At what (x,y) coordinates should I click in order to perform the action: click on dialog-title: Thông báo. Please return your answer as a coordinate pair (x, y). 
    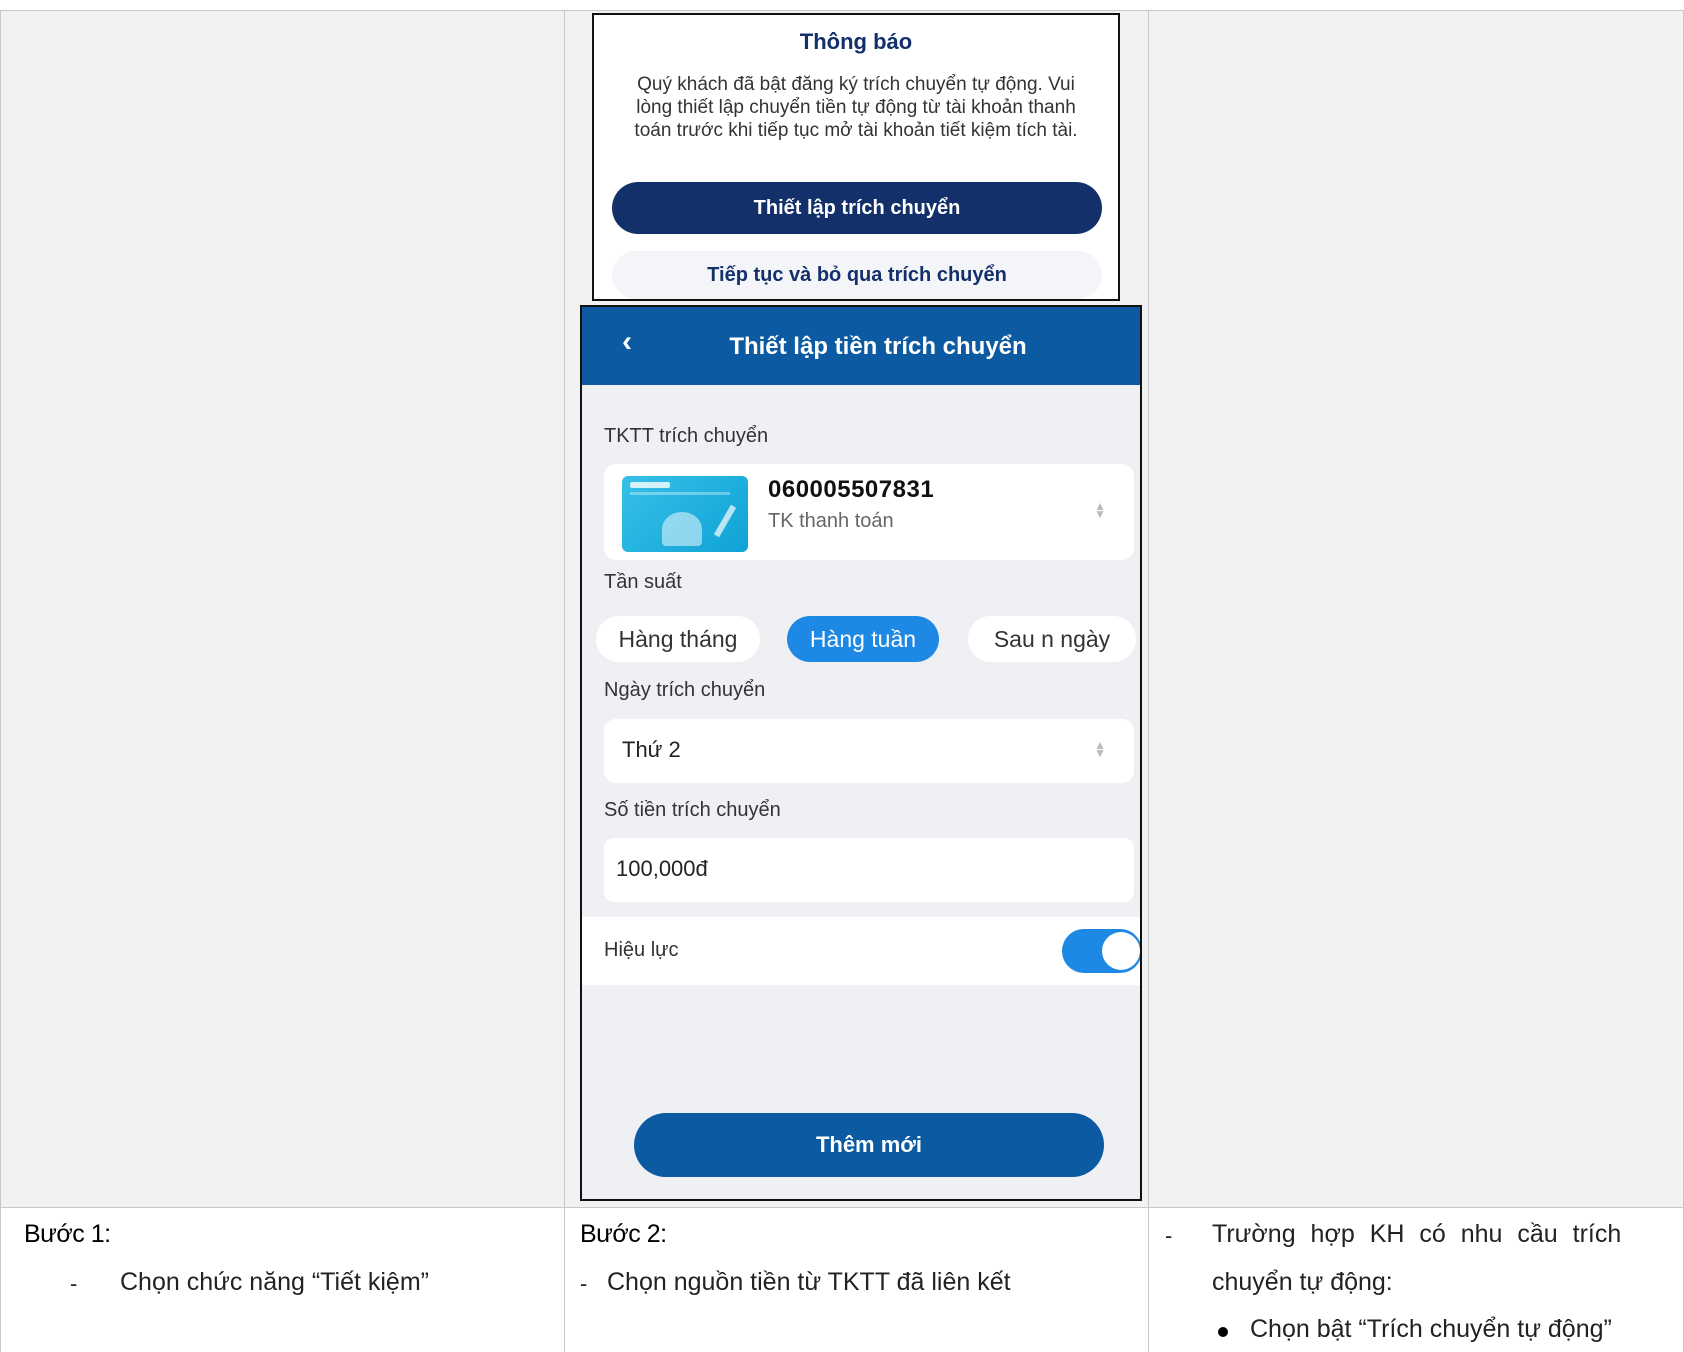
    Looking at the image, I should click on (856, 41).